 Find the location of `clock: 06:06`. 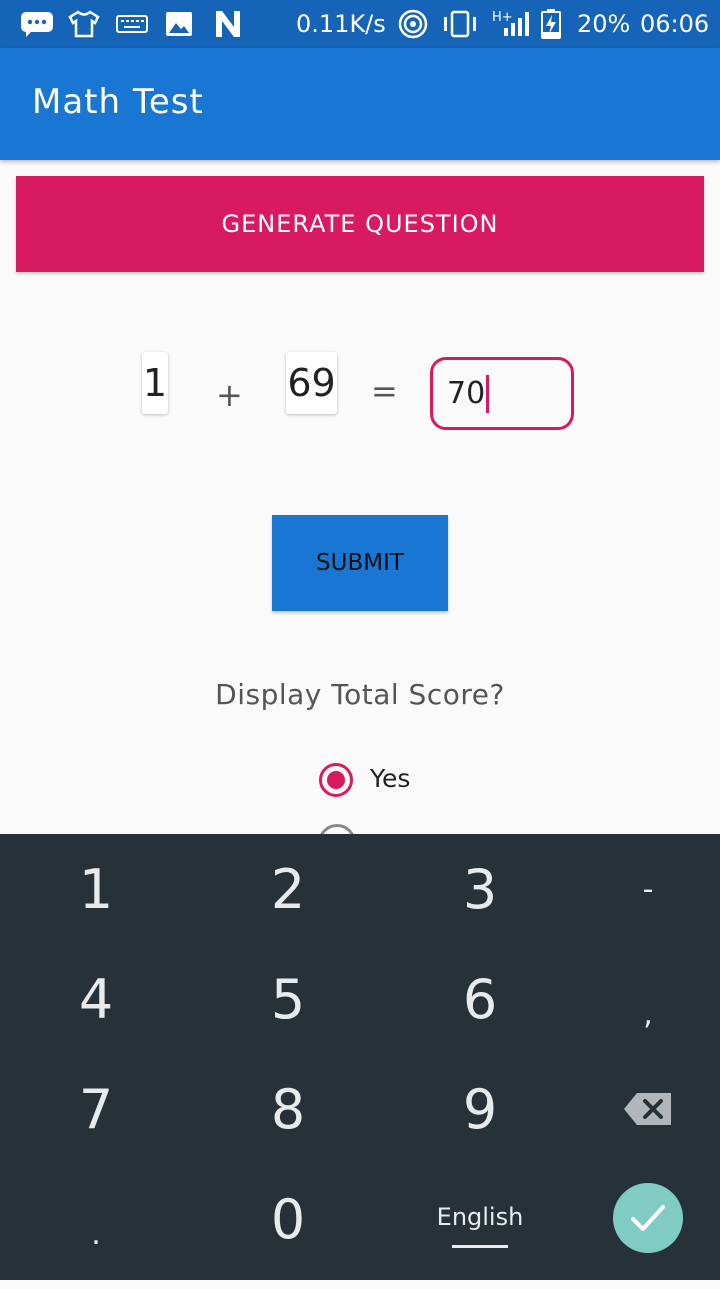

clock: 06:06 is located at coordinates (675, 24).